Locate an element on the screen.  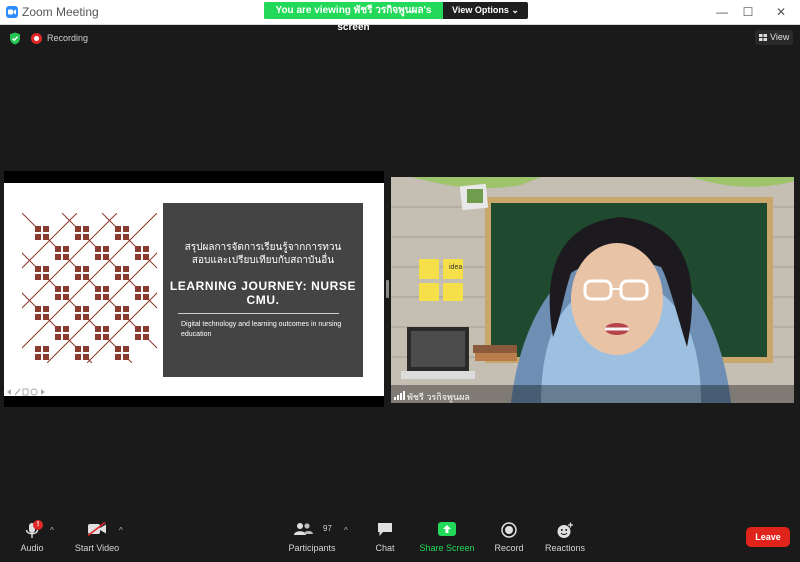
reactions-label: Reactions is located at coordinates (565, 548).